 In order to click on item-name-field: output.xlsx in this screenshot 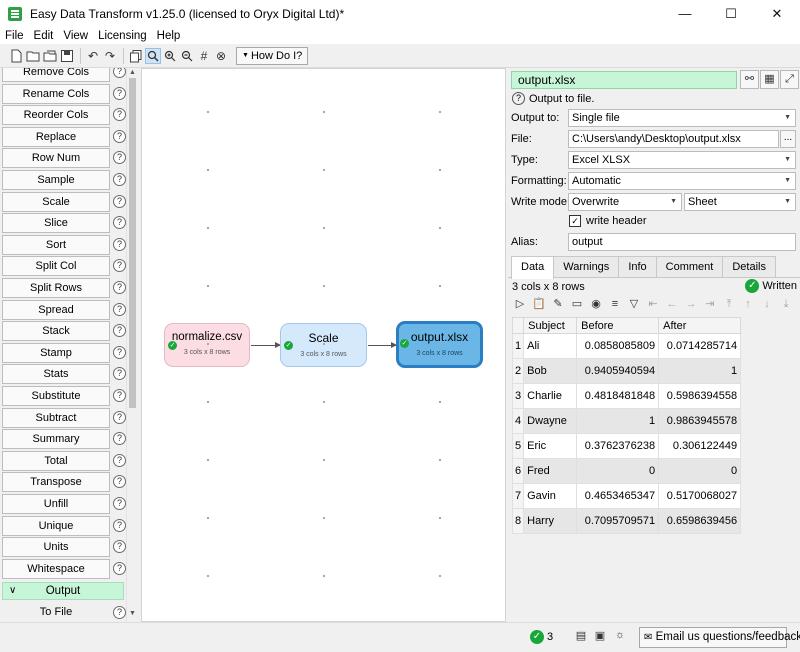, I will do `click(624, 80)`.